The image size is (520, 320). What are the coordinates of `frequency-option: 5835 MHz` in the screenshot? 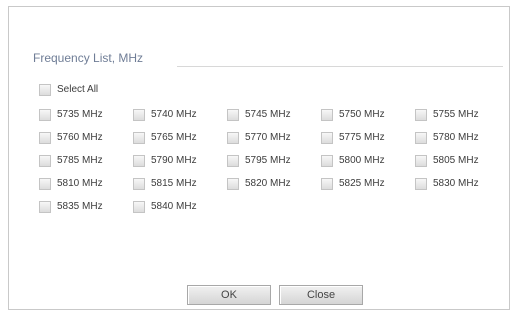 It's located at (86, 207).